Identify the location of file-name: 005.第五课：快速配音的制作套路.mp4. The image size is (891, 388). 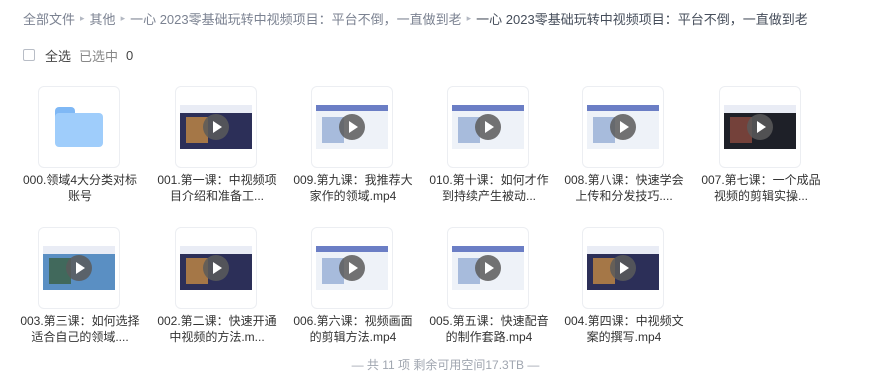
(489, 329).